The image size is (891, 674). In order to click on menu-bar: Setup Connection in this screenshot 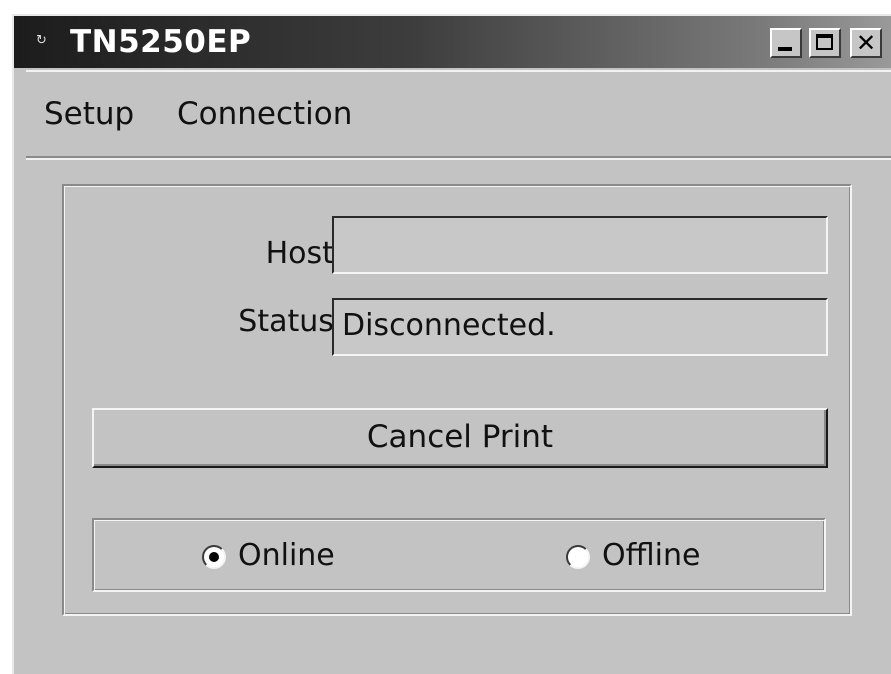, I will do `click(458, 114)`.